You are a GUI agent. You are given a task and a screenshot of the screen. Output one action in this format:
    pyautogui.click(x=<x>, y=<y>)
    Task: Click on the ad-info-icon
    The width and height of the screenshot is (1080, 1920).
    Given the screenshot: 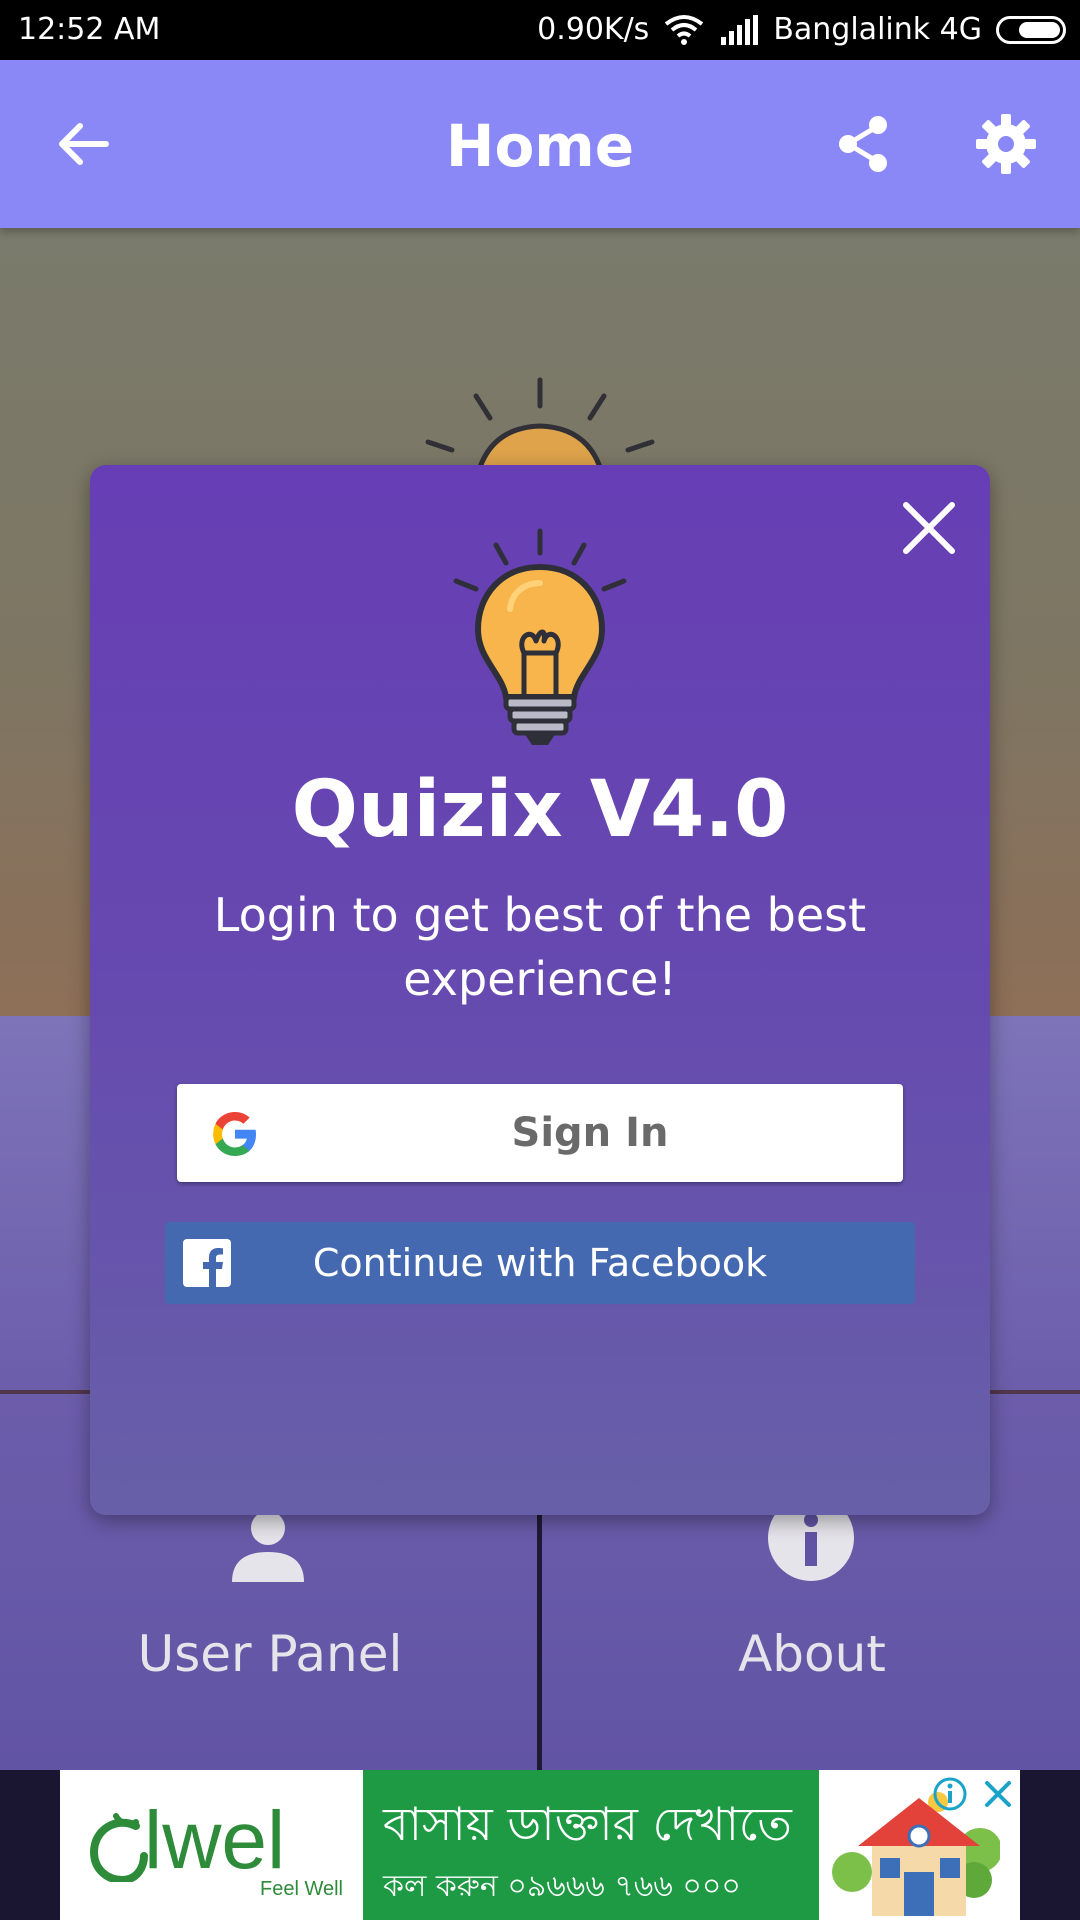 What is the action you would take?
    pyautogui.click(x=950, y=1794)
    